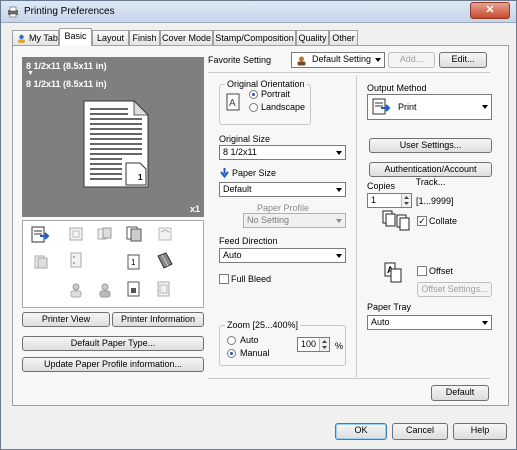  What do you see at coordinates (389, 200) in the screenshot?
I see `copies-input: 1` at bounding box center [389, 200].